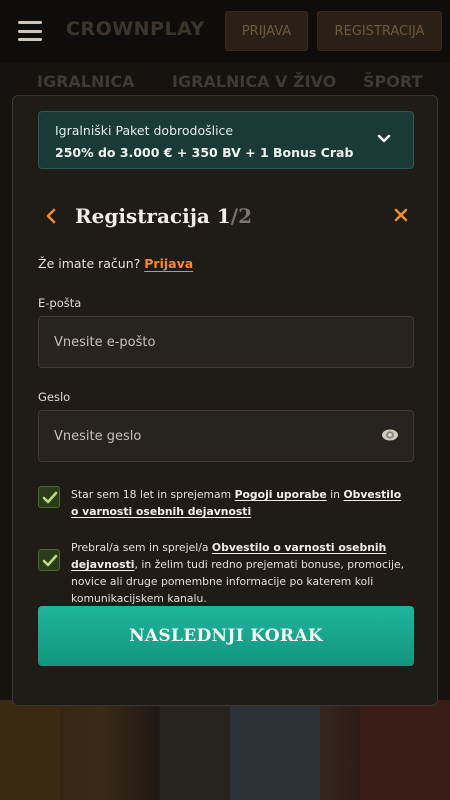 The height and width of the screenshot is (800, 450). I want to click on top-bar: CROWNPLAY PRIJAVA REGISTRACIJA, so click(225, 31).